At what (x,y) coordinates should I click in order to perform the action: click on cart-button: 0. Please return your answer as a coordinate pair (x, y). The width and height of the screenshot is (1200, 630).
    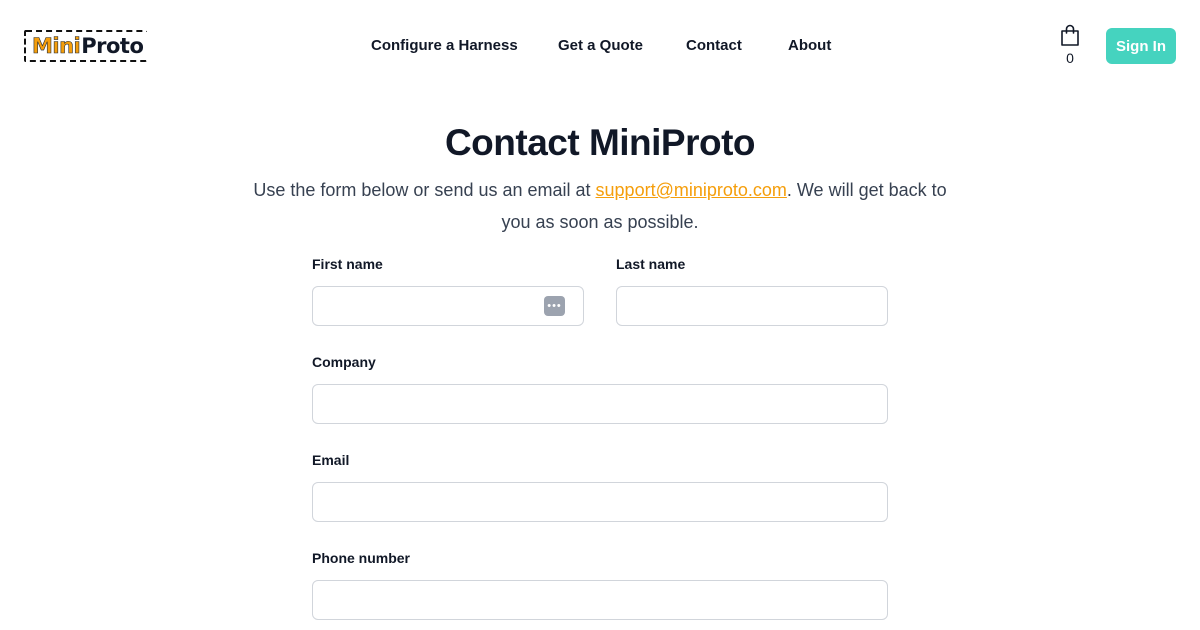
    Looking at the image, I should click on (1070, 46).